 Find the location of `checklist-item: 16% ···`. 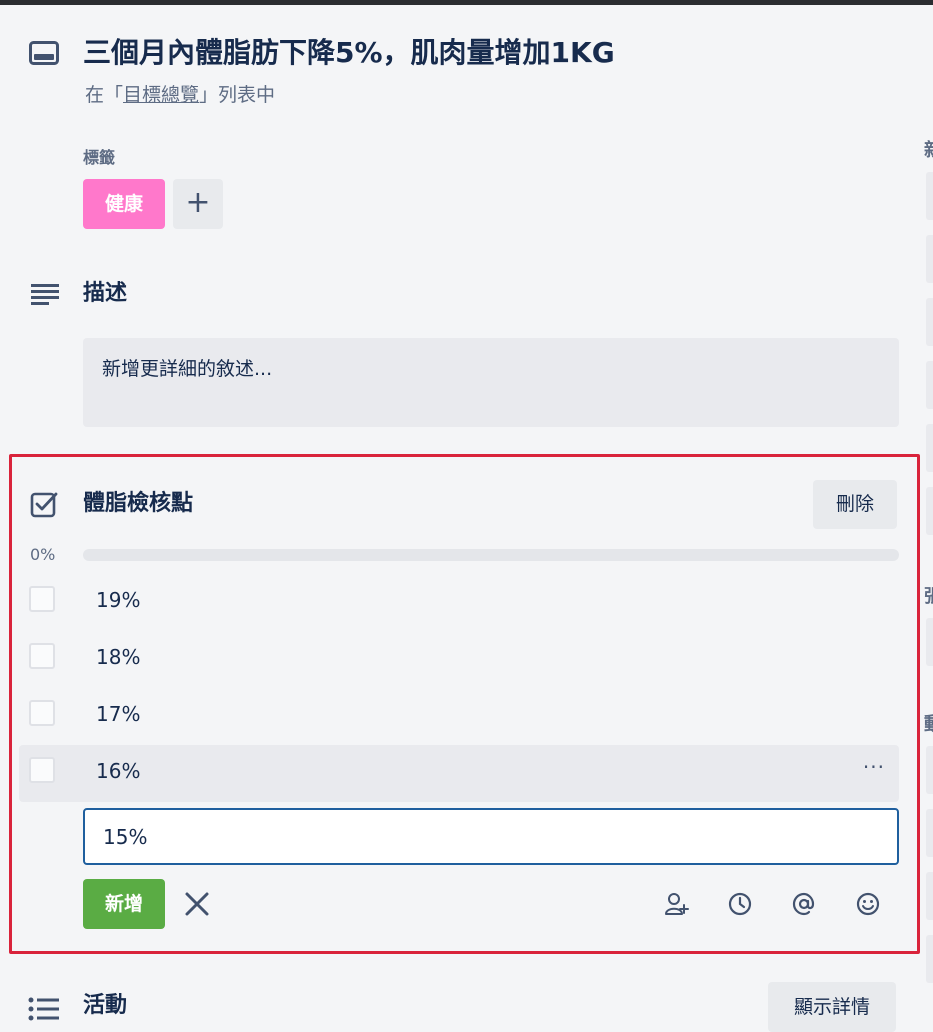

checklist-item: 16% ··· is located at coordinates (459, 773).